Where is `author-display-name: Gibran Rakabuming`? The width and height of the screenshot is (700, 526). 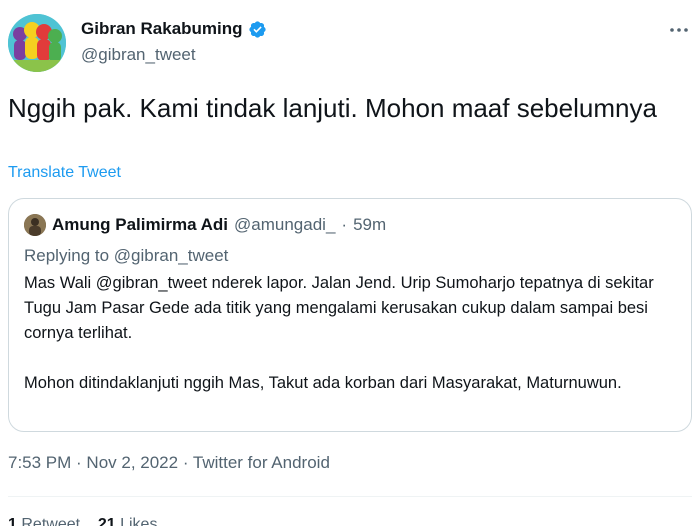
author-display-name: Gibran Rakabuming is located at coordinates (162, 29).